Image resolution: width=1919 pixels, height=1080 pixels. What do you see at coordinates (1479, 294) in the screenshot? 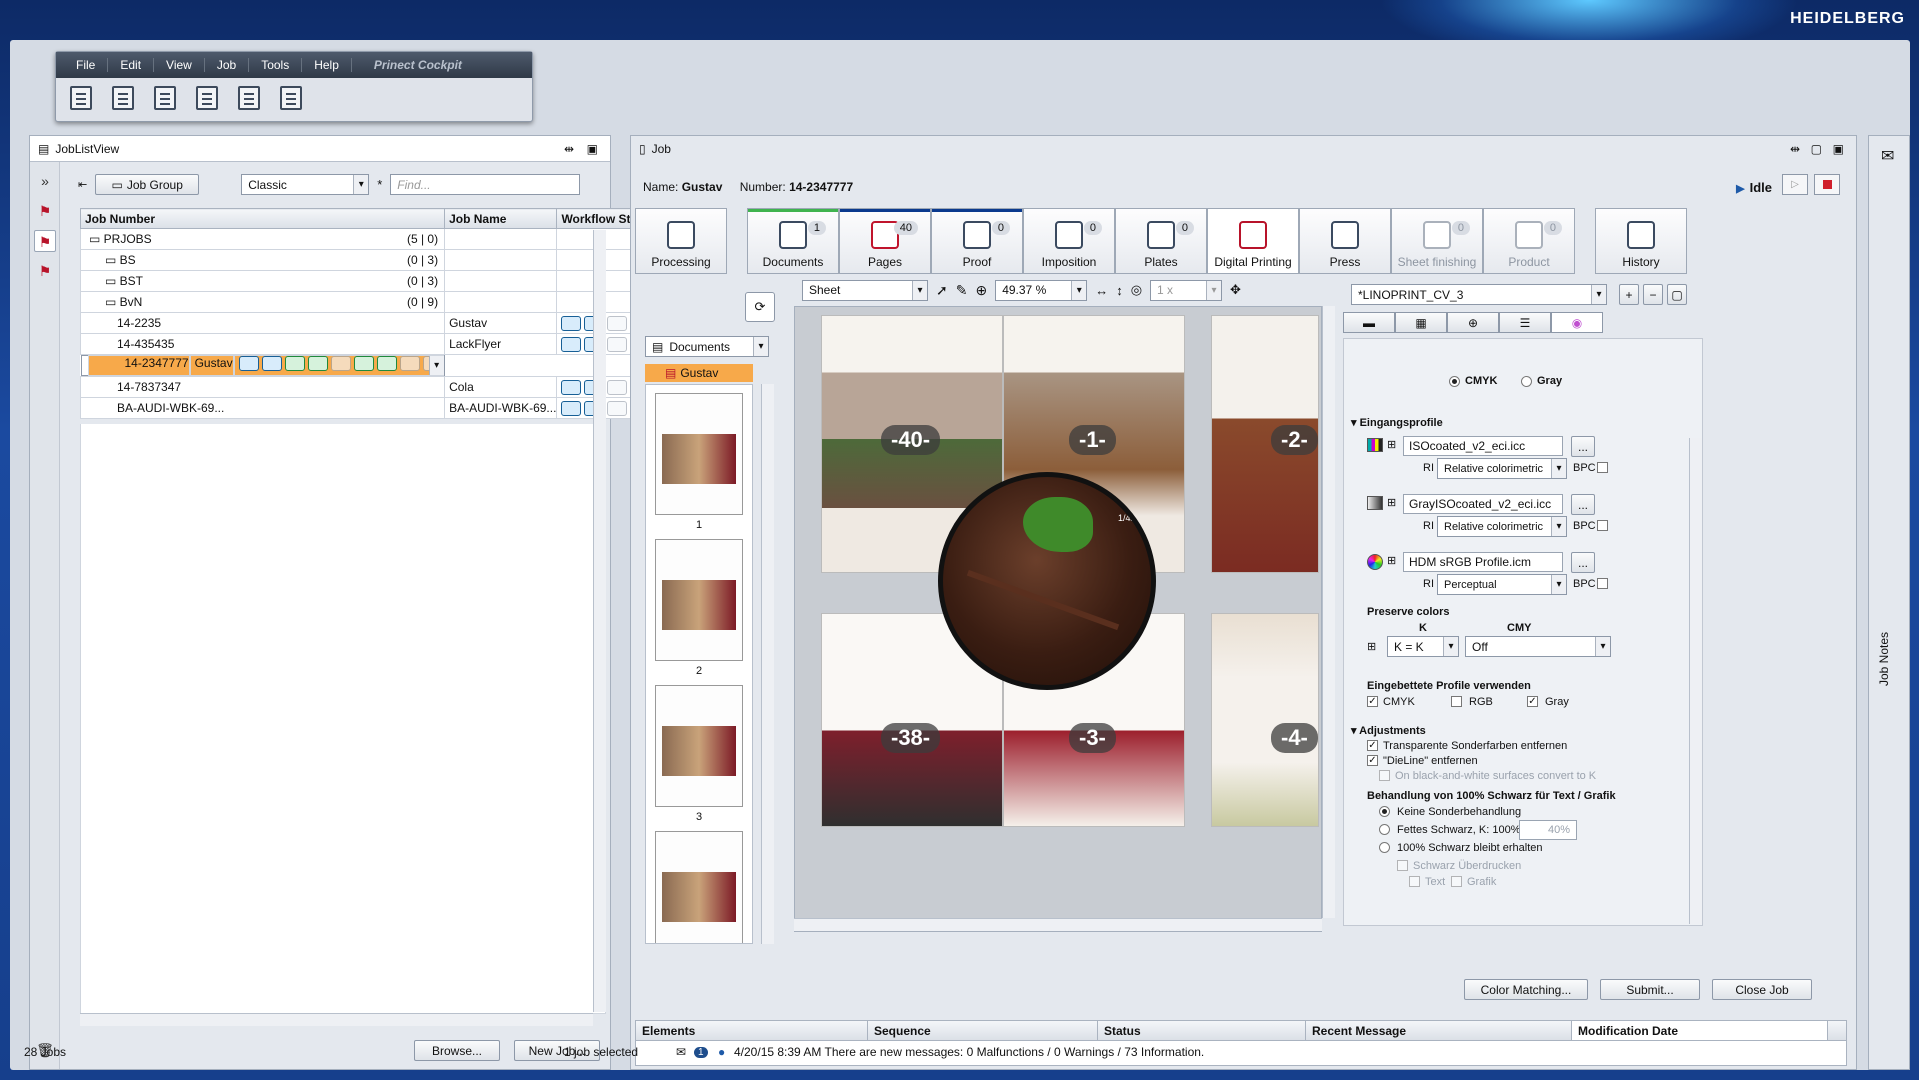
I see `device-select: *LINOPRINT_CV_3` at bounding box center [1479, 294].